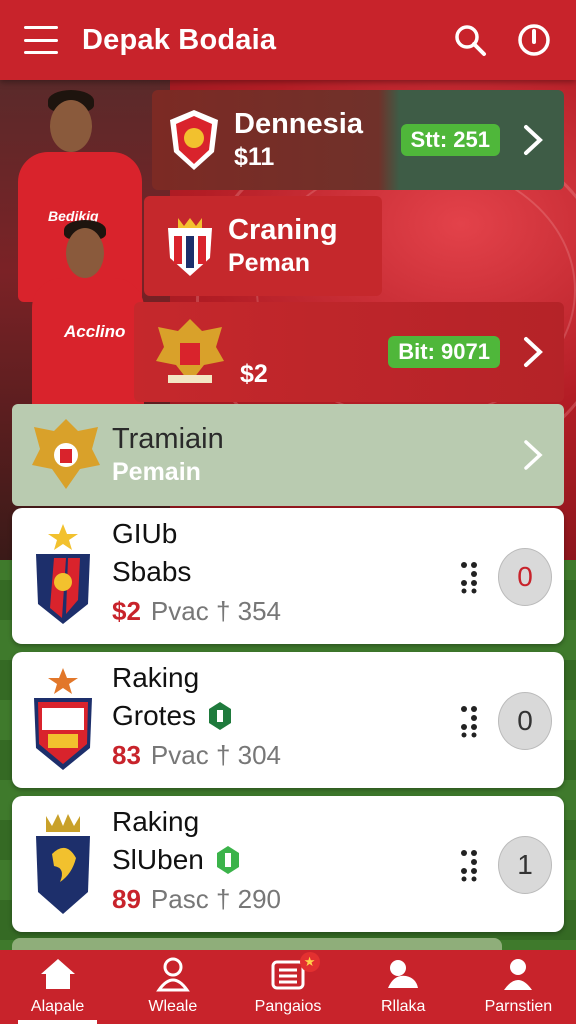  What do you see at coordinates (57, 974) in the screenshot?
I see `home-icon` at bounding box center [57, 974].